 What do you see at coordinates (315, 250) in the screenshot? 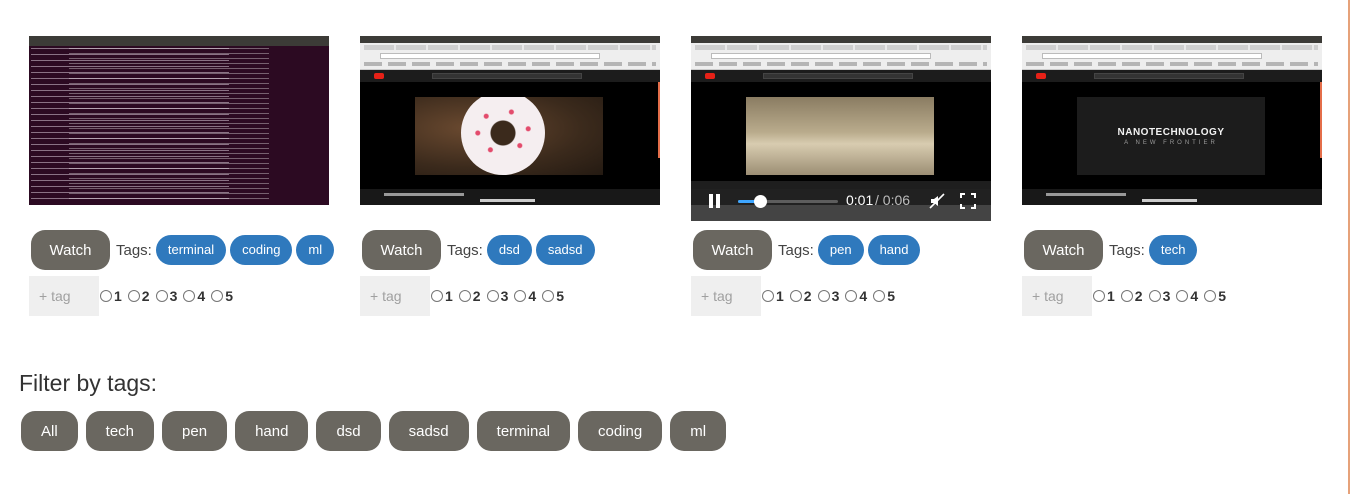
I see `tag-pill-ml: ml` at bounding box center [315, 250].